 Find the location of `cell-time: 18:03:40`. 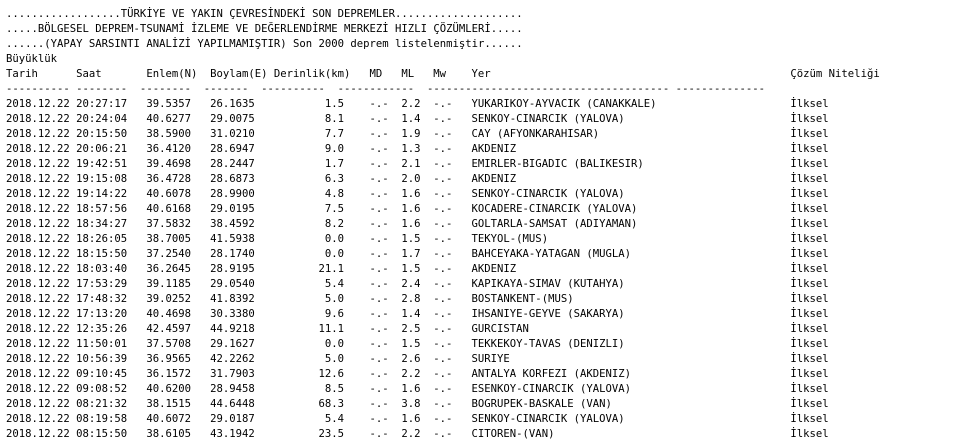

cell-time: 18:03:40 is located at coordinates (102, 269).